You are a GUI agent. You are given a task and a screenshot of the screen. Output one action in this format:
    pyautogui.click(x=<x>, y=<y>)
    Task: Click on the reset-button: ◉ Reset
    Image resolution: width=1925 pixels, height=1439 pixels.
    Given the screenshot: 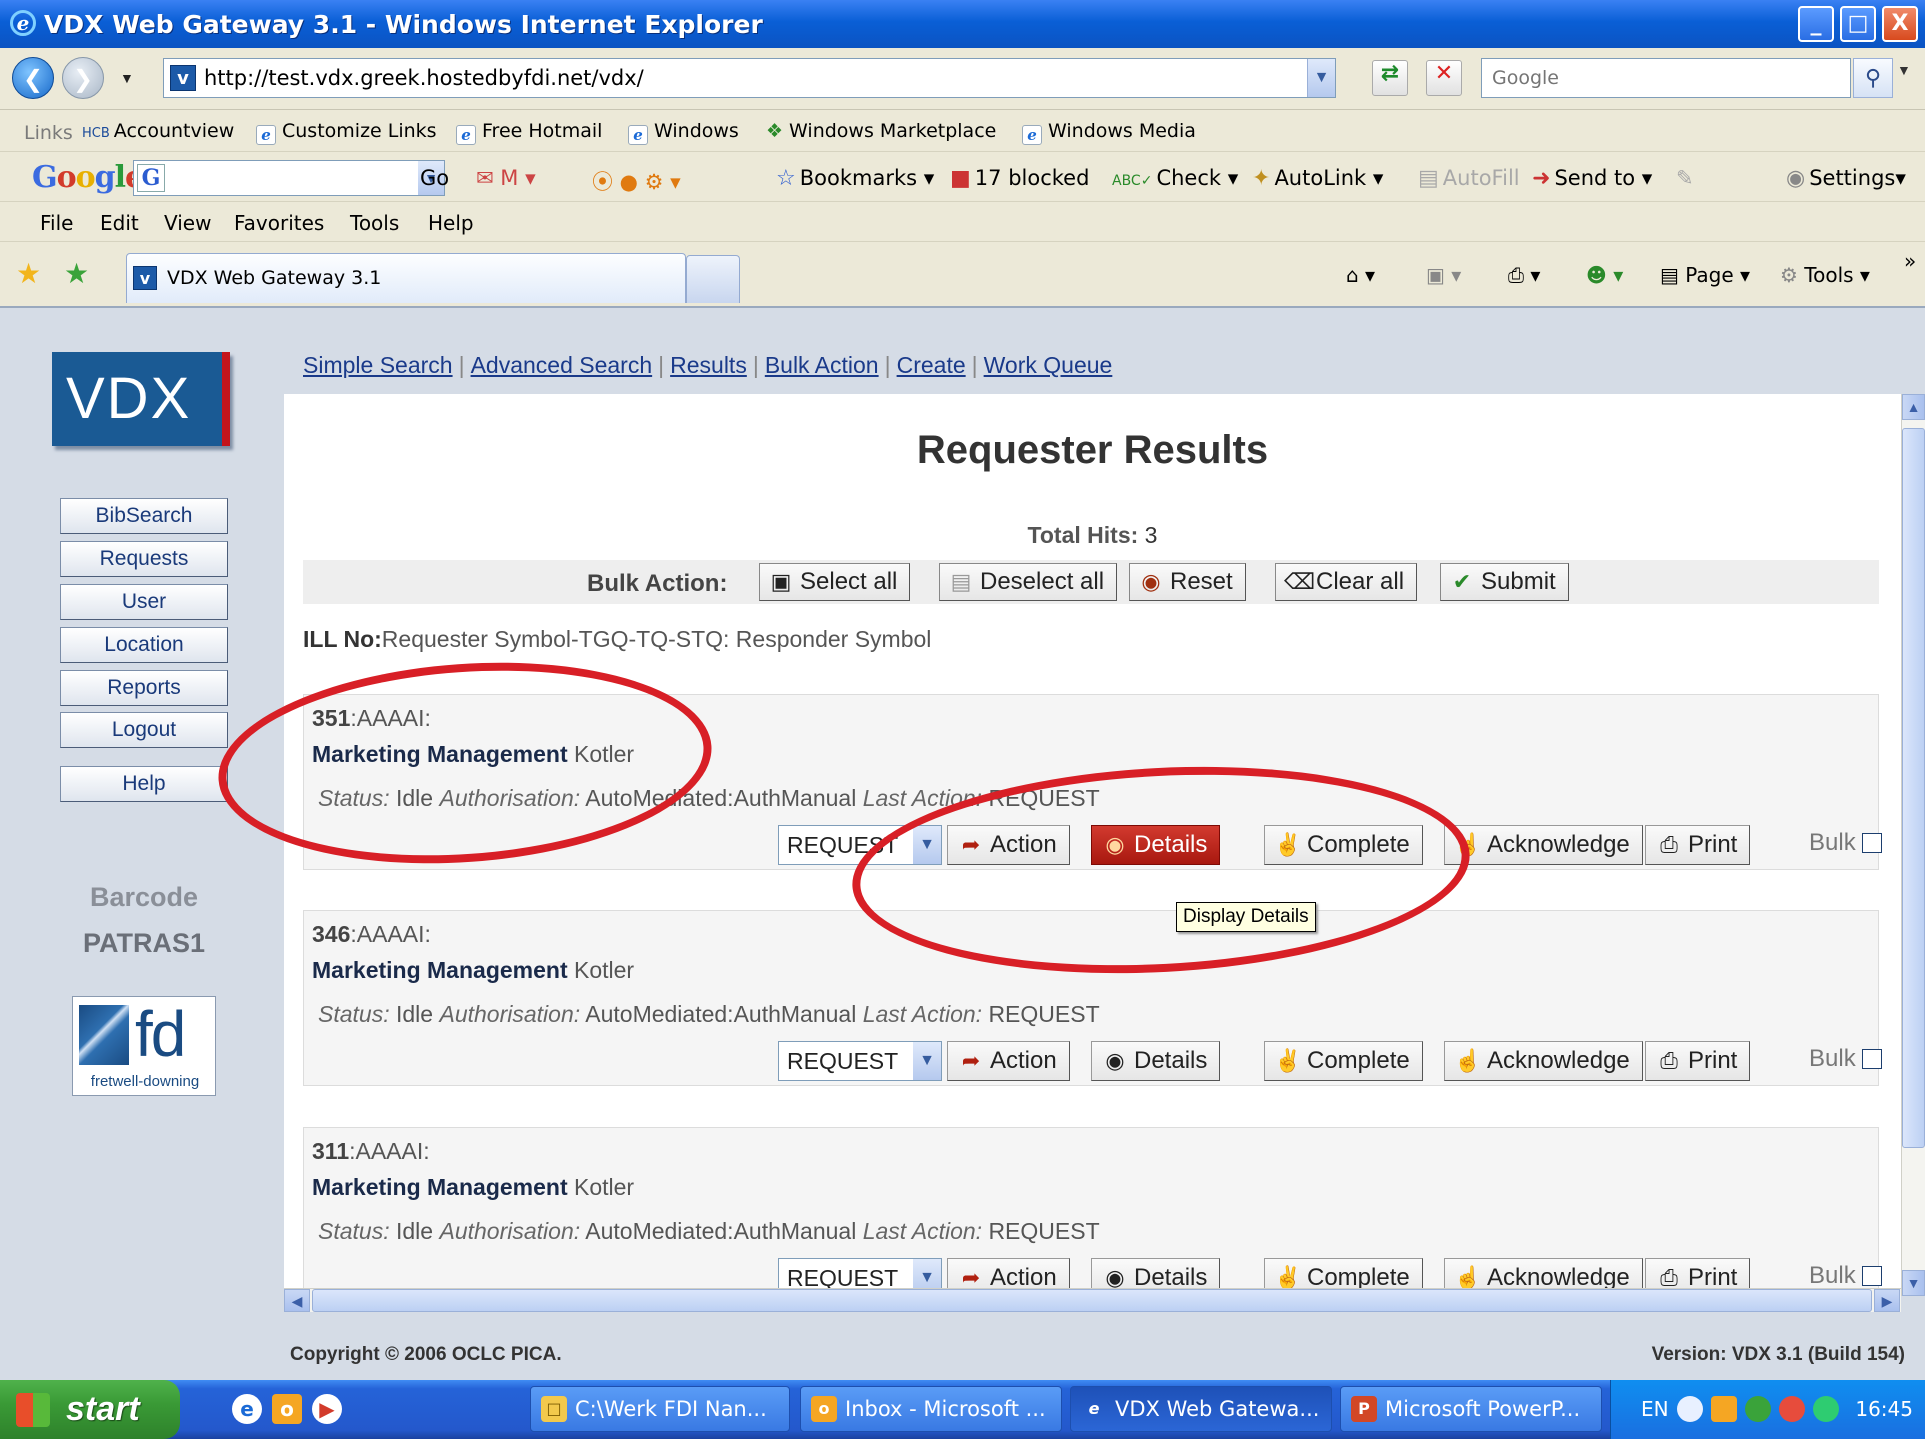 What is the action you would take?
    pyautogui.click(x=1187, y=582)
    